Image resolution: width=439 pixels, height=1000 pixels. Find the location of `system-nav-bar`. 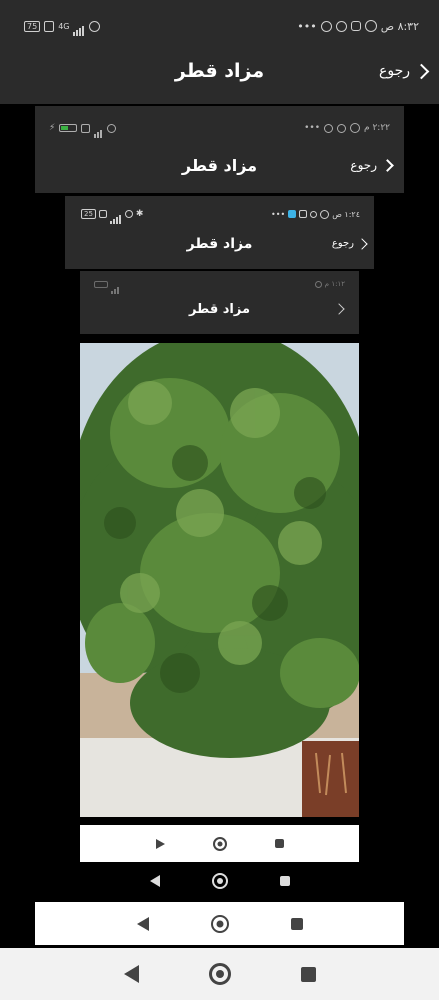

system-nav-bar is located at coordinates (219, 974).